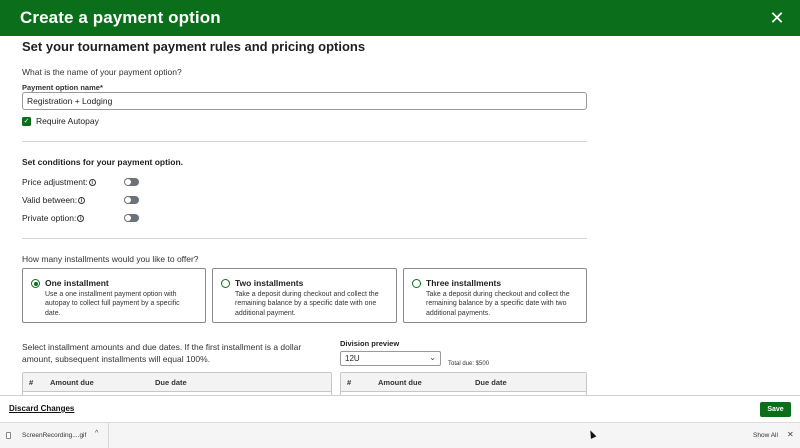 This screenshot has width=800, height=448. Describe the element at coordinates (400, 18) in the screenshot. I see `modal-header: Create a payment option ✕` at that location.